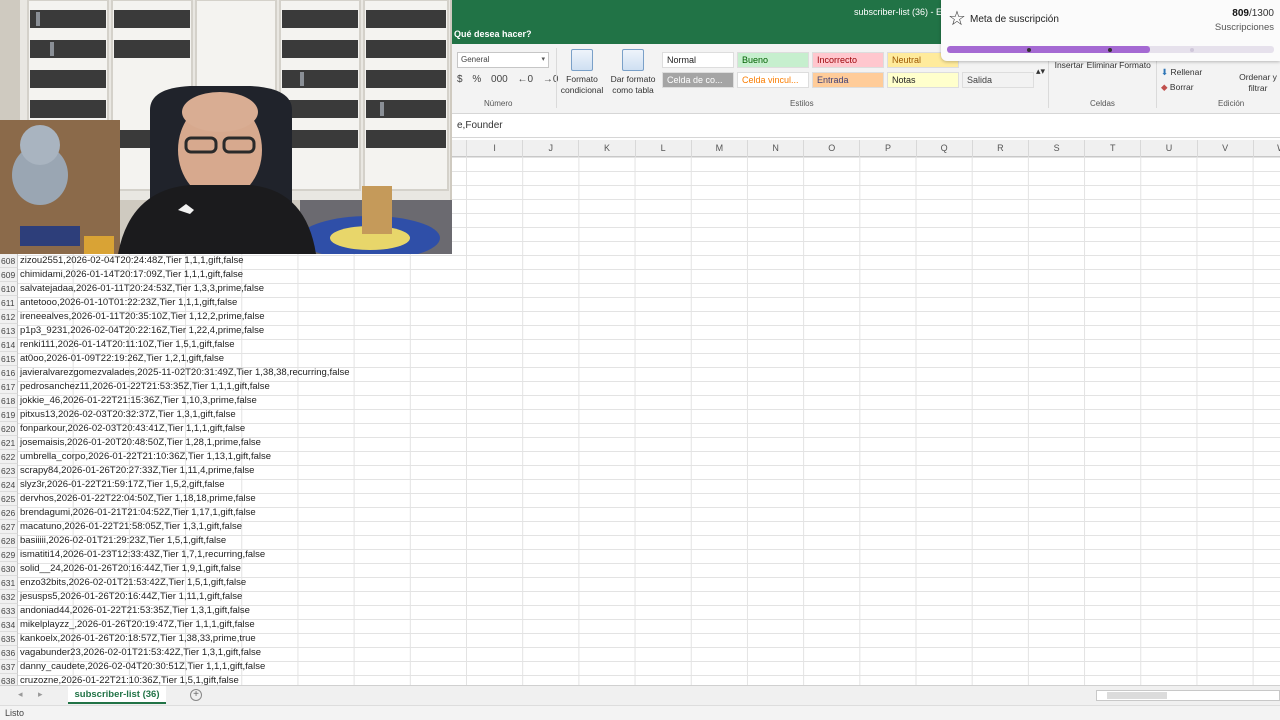 Image resolution: width=1280 pixels, height=720 pixels. I want to click on style-notes: Notas, so click(923, 80).